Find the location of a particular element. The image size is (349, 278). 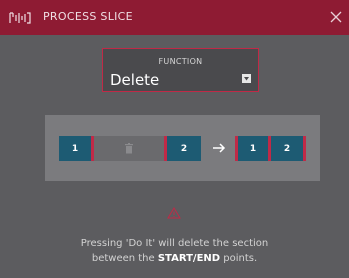

slice-after-1: 1 is located at coordinates (253, 148).